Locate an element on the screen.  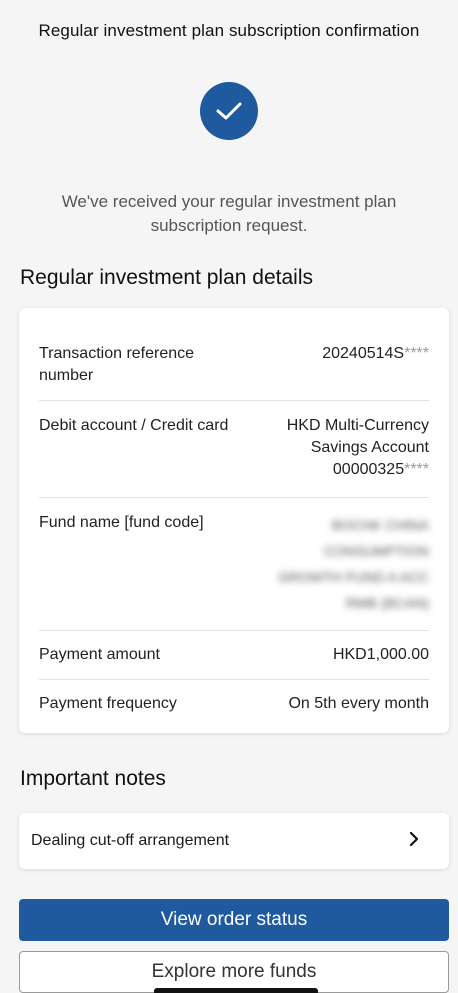
account-number-visible: 00000325 is located at coordinates (368, 469).